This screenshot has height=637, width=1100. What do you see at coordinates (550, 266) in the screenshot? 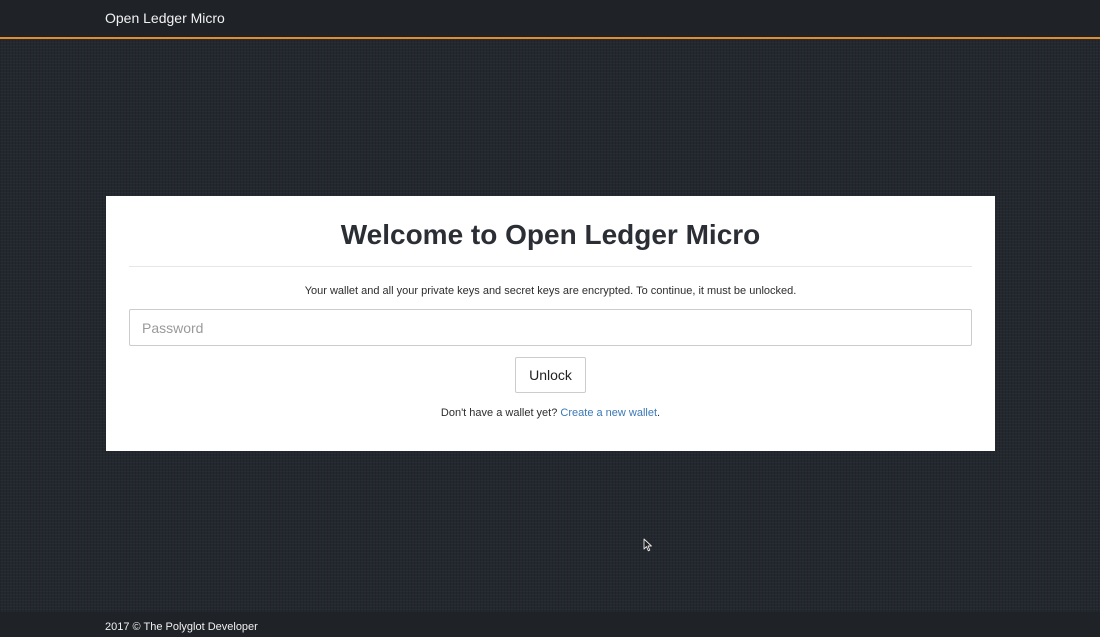
I see `title-divider` at bounding box center [550, 266].